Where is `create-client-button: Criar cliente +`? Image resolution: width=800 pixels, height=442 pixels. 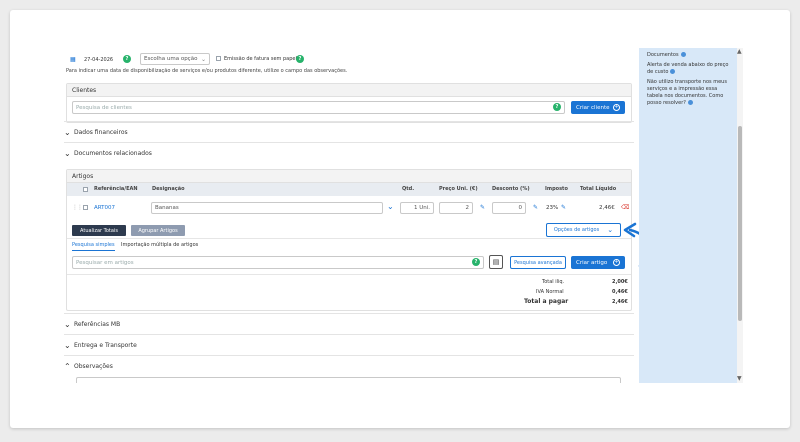
create-client-button: Criar cliente + is located at coordinates (598, 107).